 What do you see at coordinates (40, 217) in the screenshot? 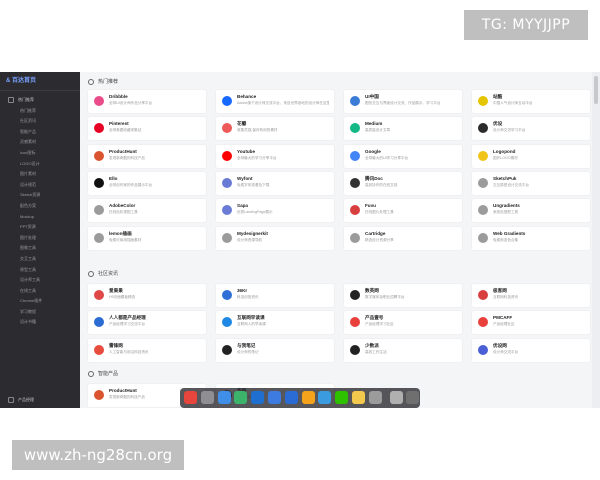
I see `sidebar-item: Mockup` at bounding box center [40, 217].